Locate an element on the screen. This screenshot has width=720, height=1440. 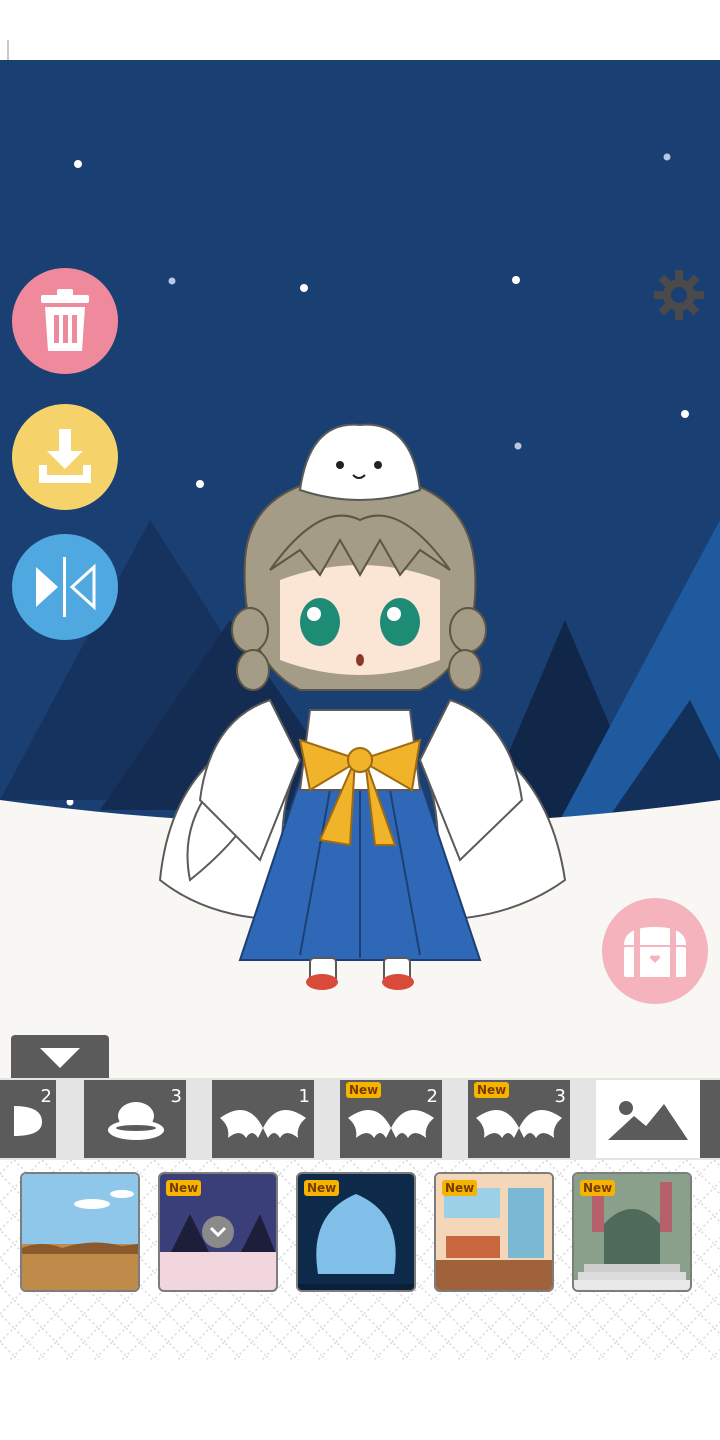
mirror-flip-icon is located at coordinates (66, 587).